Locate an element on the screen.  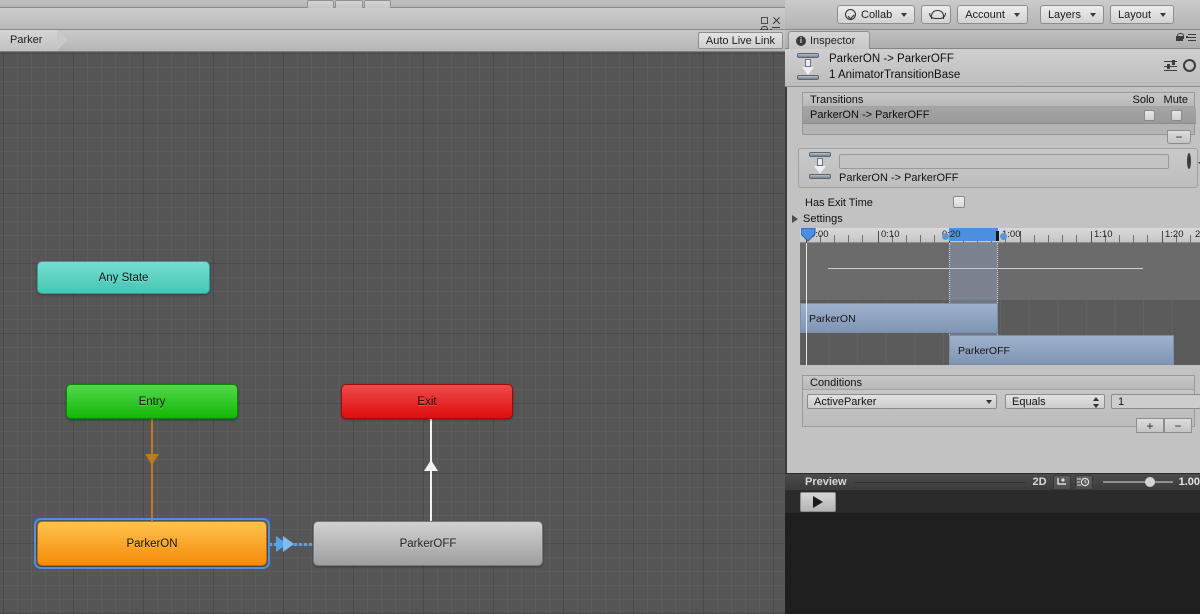
preview-controls-strip is located at coordinates (992, 502).